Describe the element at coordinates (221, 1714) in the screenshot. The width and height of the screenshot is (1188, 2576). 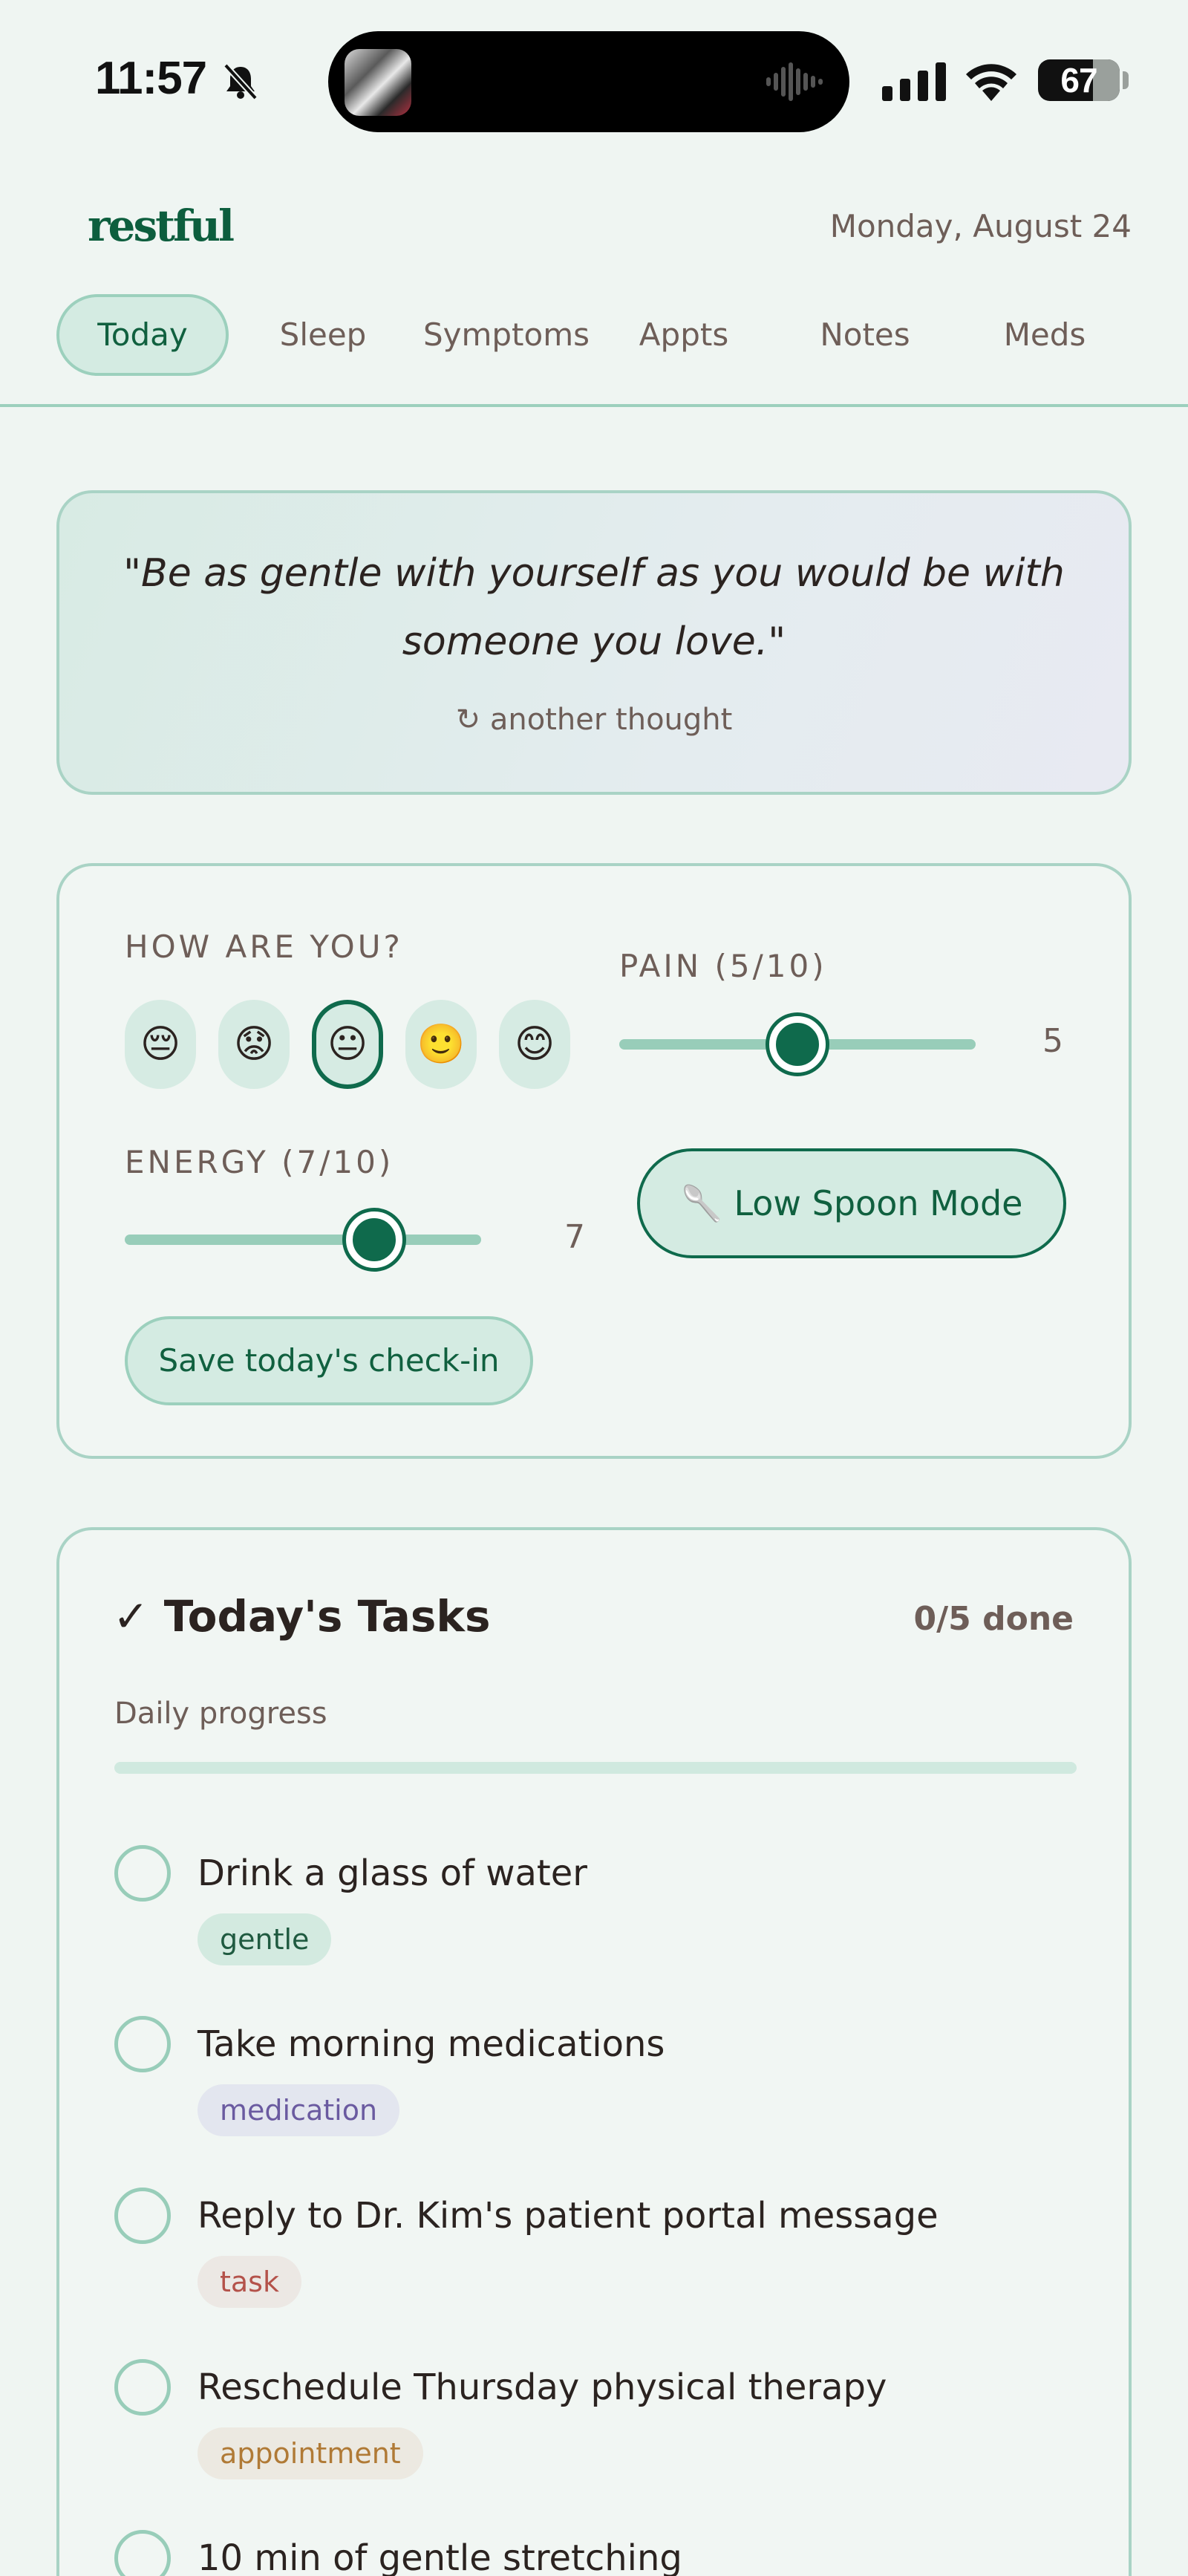
I see `progress-label: Daily progress` at that location.